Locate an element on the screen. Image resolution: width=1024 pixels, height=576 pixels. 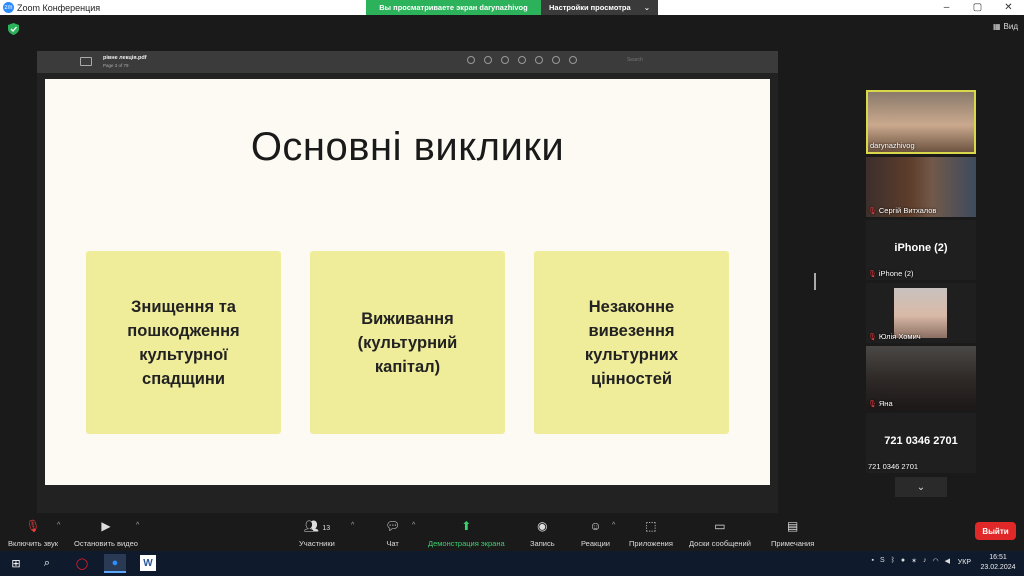
grid-icon: ▦ is located at coordinates (996, 26).